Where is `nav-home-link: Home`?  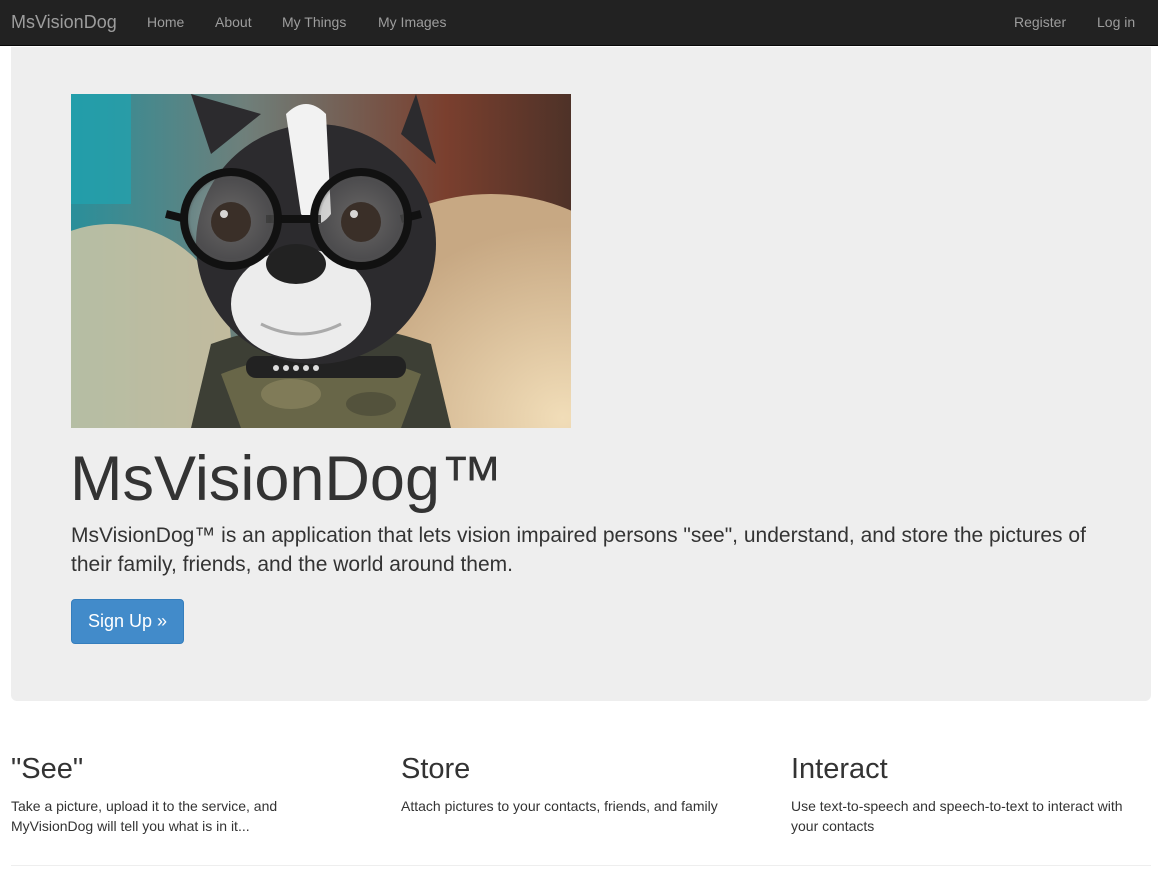
nav-home-link: Home is located at coordinates (165, 22).